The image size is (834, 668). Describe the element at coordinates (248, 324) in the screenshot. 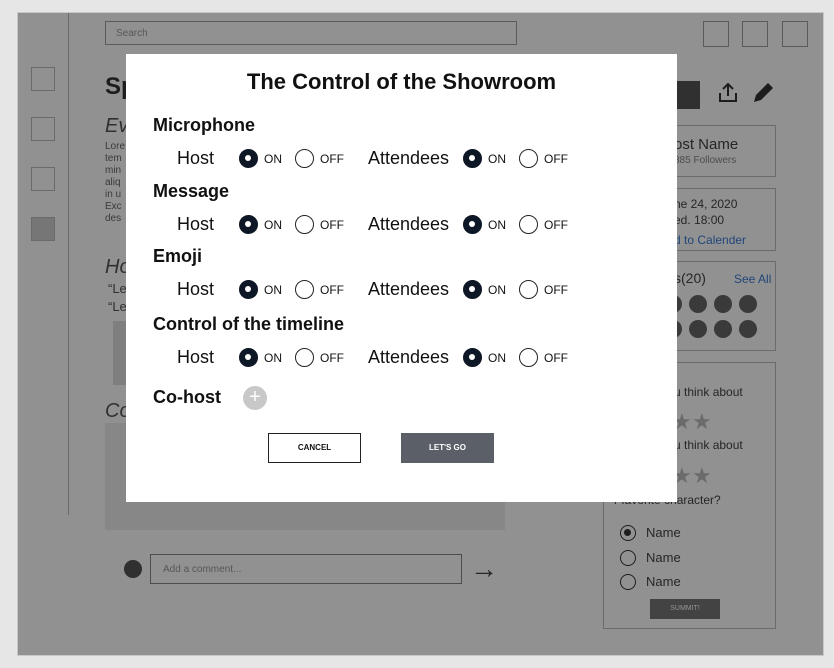

I see `section-timeline-control: Control of the timeline` at that location.